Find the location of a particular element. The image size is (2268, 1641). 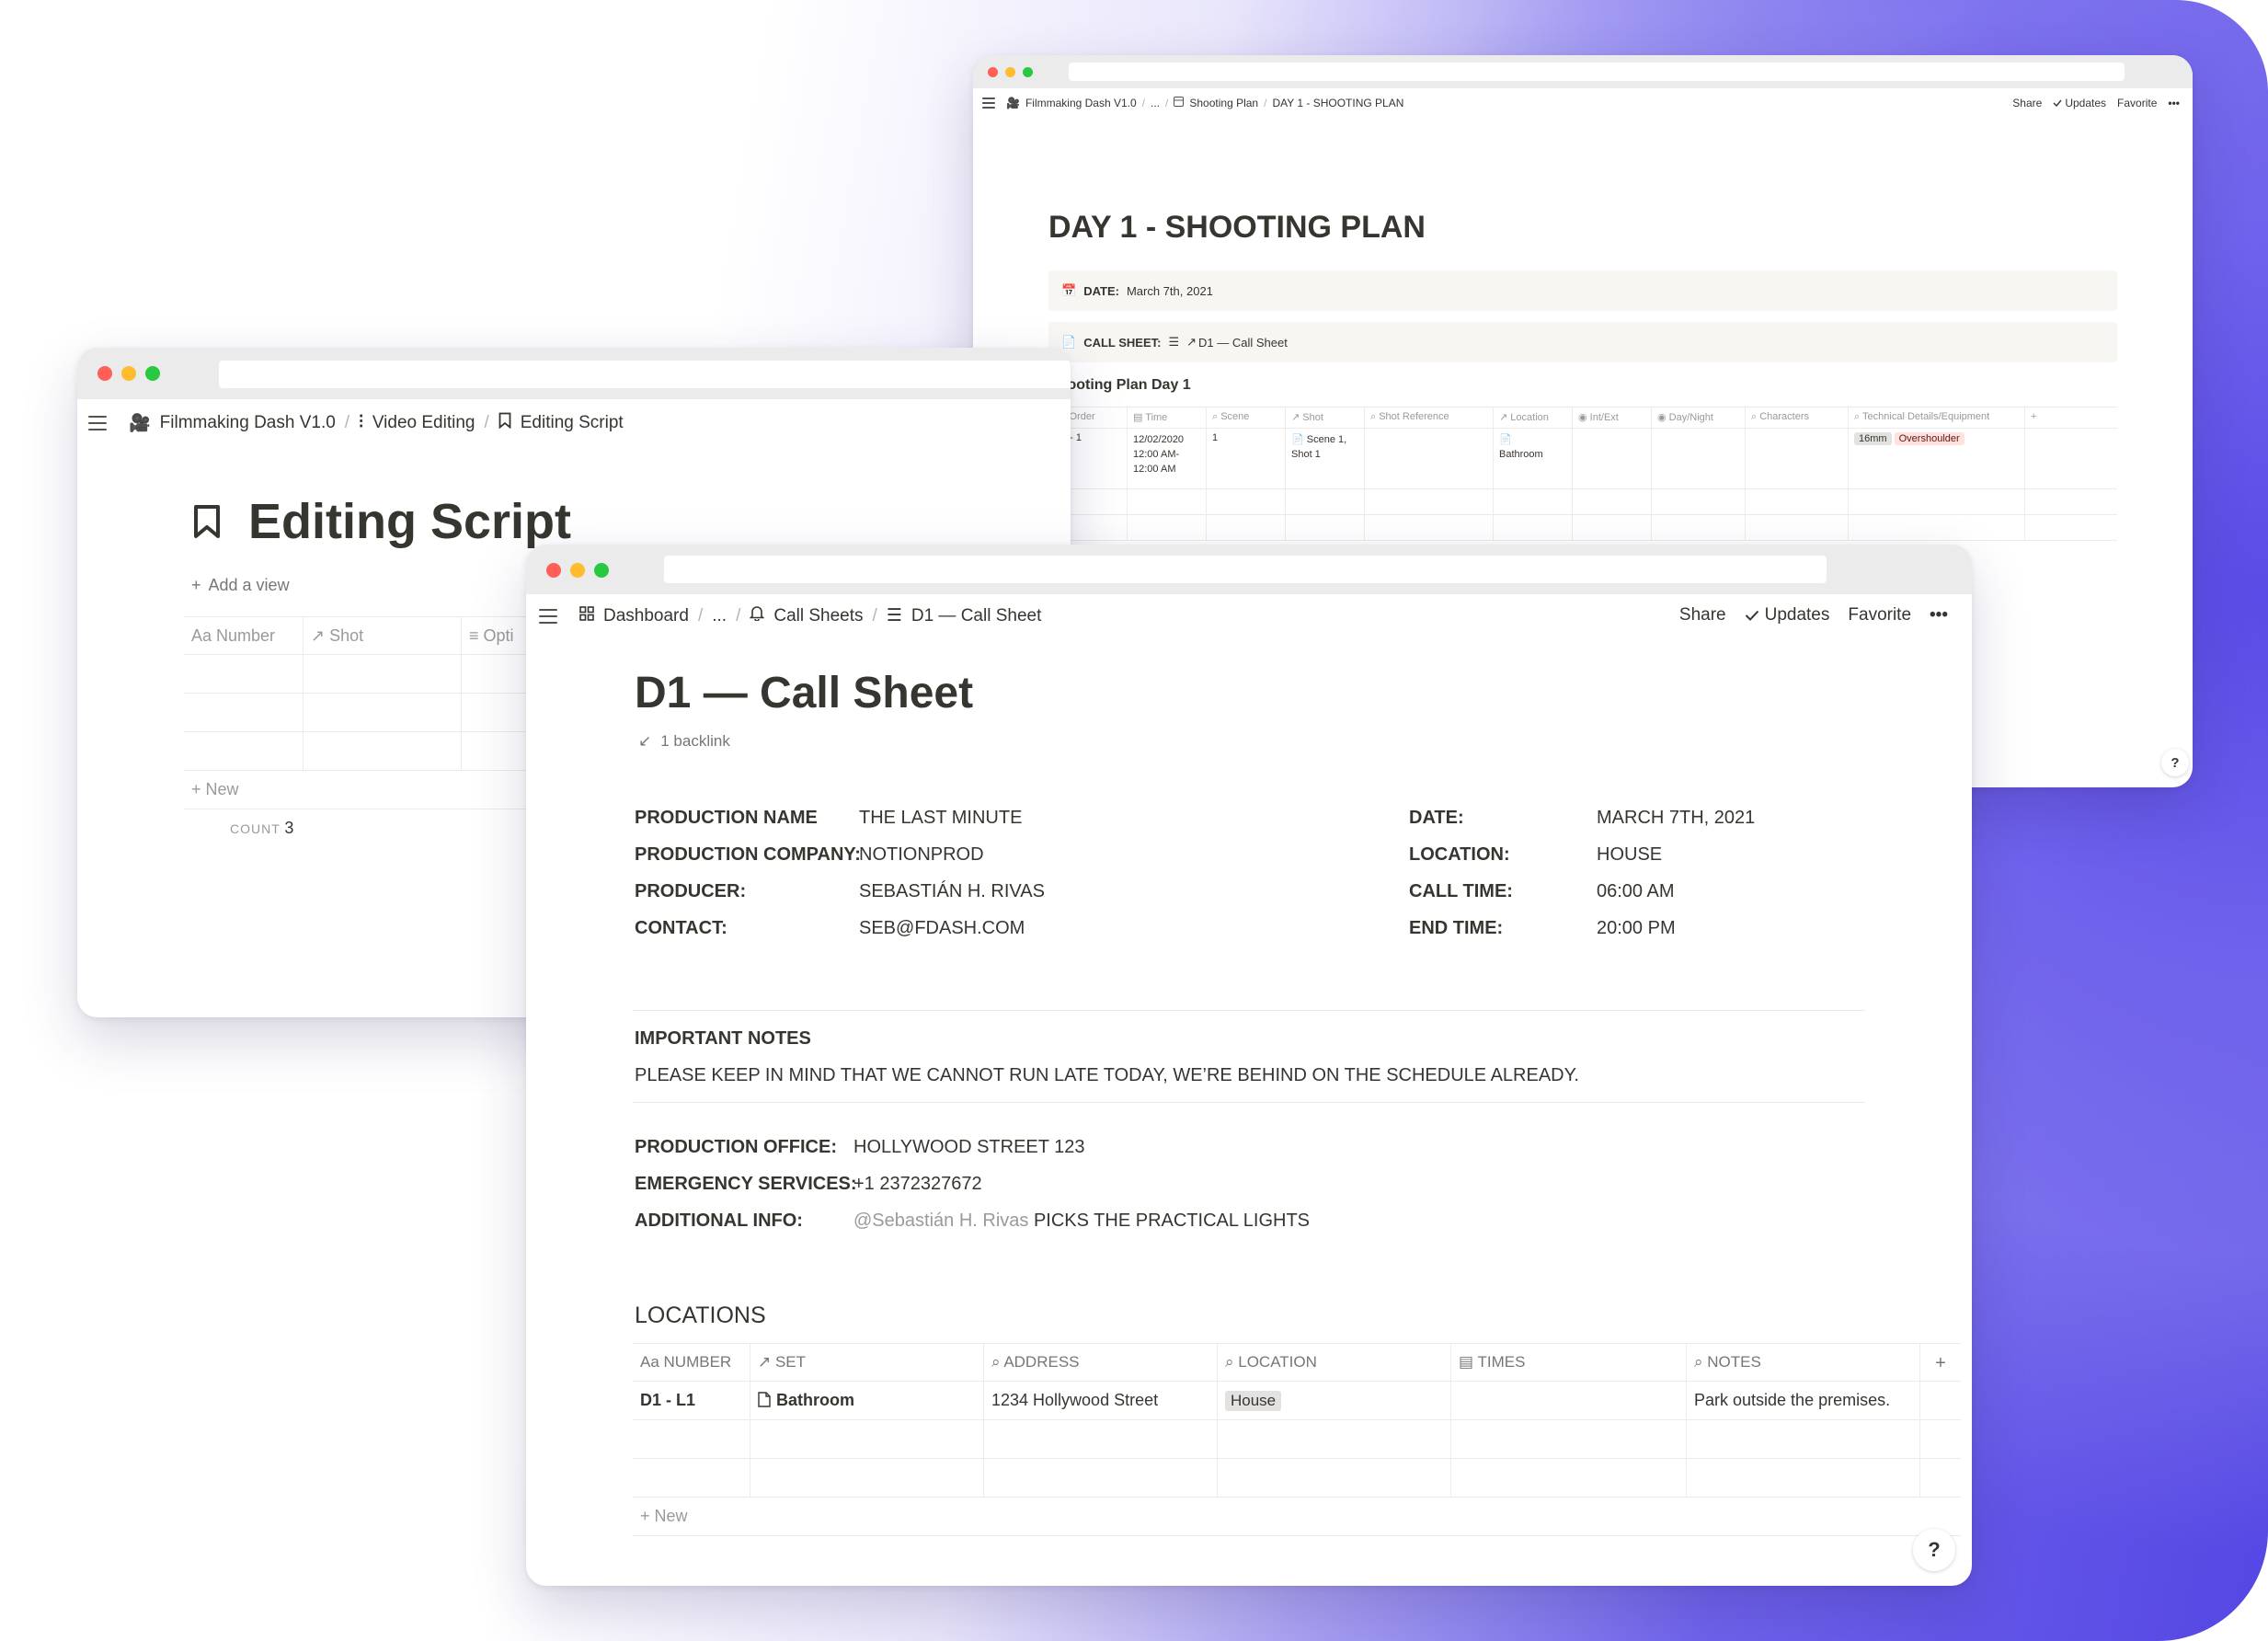

camera-icon: 🎥 is located at coordinates (140, 423).